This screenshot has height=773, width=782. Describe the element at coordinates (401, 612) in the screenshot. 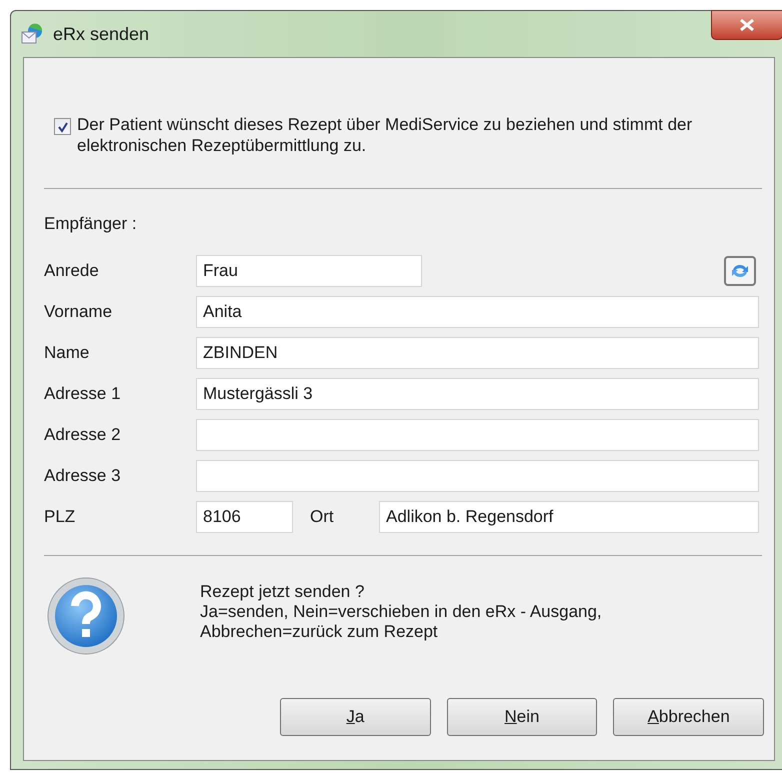

I see `message-text: Ja=senden, Nein=verschieben in den eRx - Ausgang,` at that location.